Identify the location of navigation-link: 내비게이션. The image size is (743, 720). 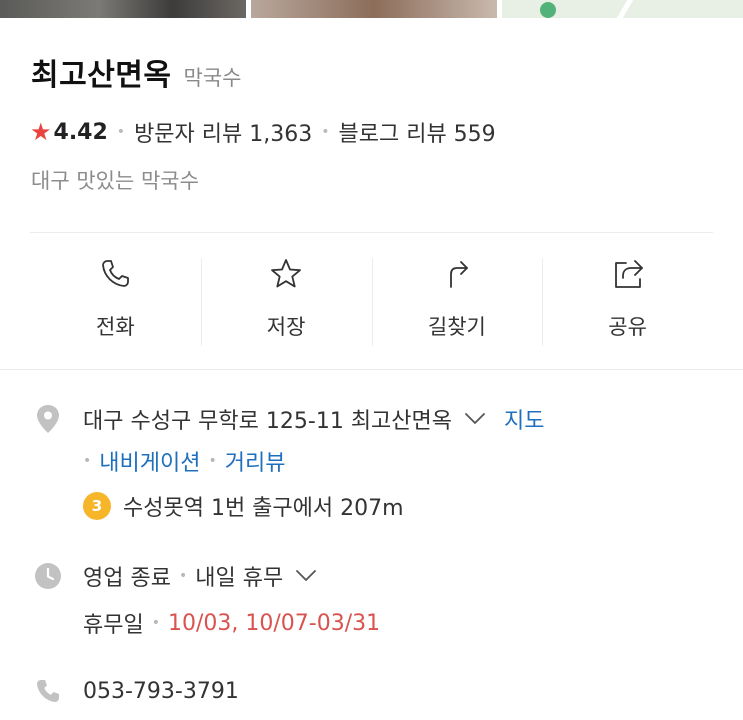
(149, 461).